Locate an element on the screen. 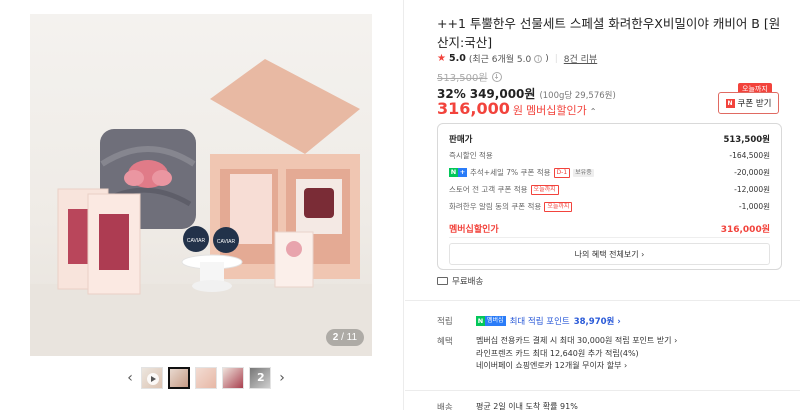 This screenshot has height=410, width=800. membership-badge: N 멤버십 is located at coordinates (491, 321).